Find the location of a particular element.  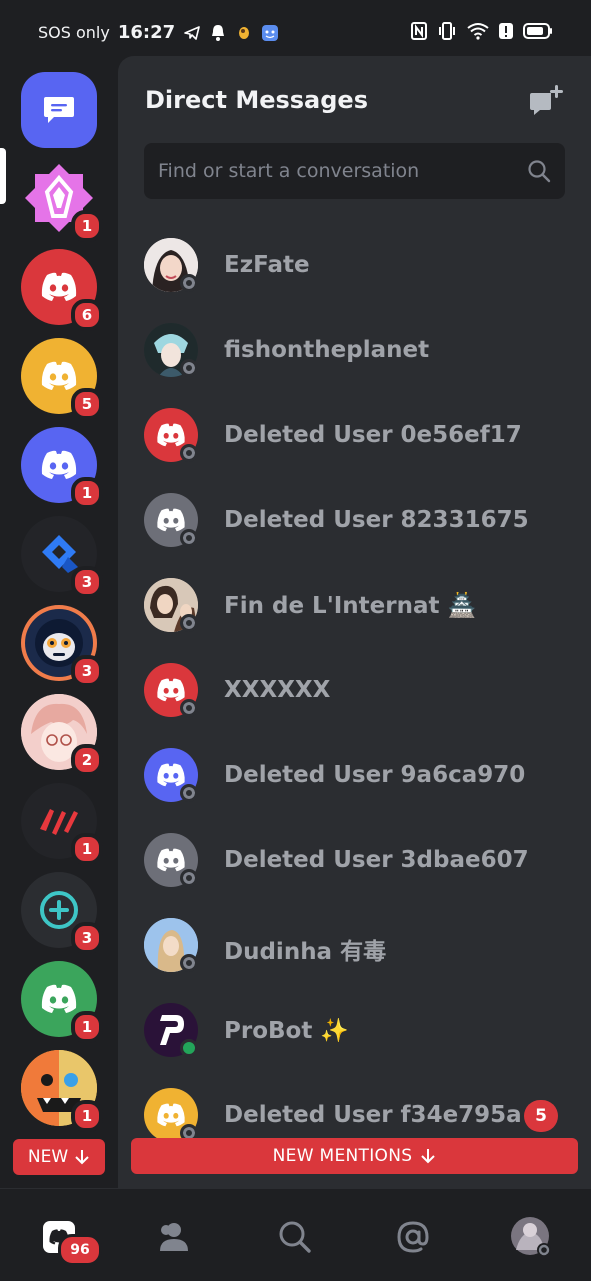

at-sign-icon is located at coordinates (413, 1237).